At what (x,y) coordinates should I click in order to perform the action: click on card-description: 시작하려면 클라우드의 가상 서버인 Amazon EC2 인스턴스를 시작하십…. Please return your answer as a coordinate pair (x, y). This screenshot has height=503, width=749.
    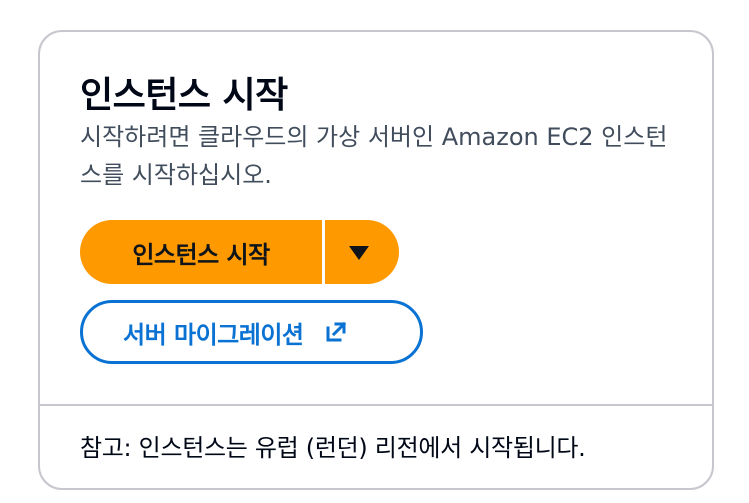
    Looking at the image, I should click on (374, 156).